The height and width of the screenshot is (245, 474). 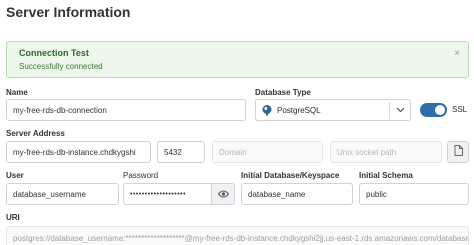 What do you see at coordinates (460, 109) in the screenshot?
I see `ssl-label: SSL` at bounding box center [460, 109].